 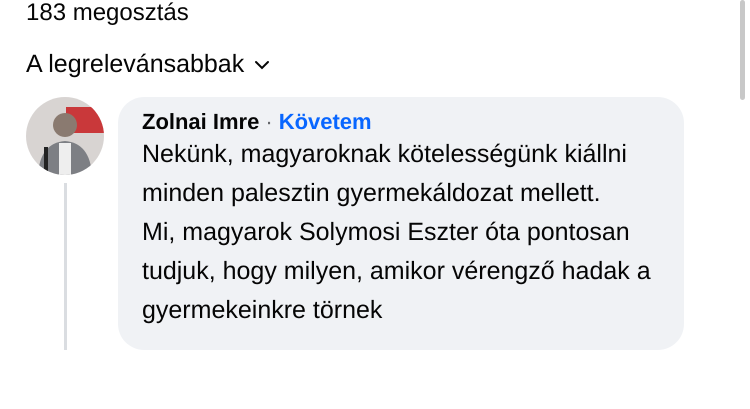 I want to click on comment-text: Nekünk, magyaroknak kötelességünk kiállni minden palesztin gyermekáldozat mellett., so click(x=385, y=174).